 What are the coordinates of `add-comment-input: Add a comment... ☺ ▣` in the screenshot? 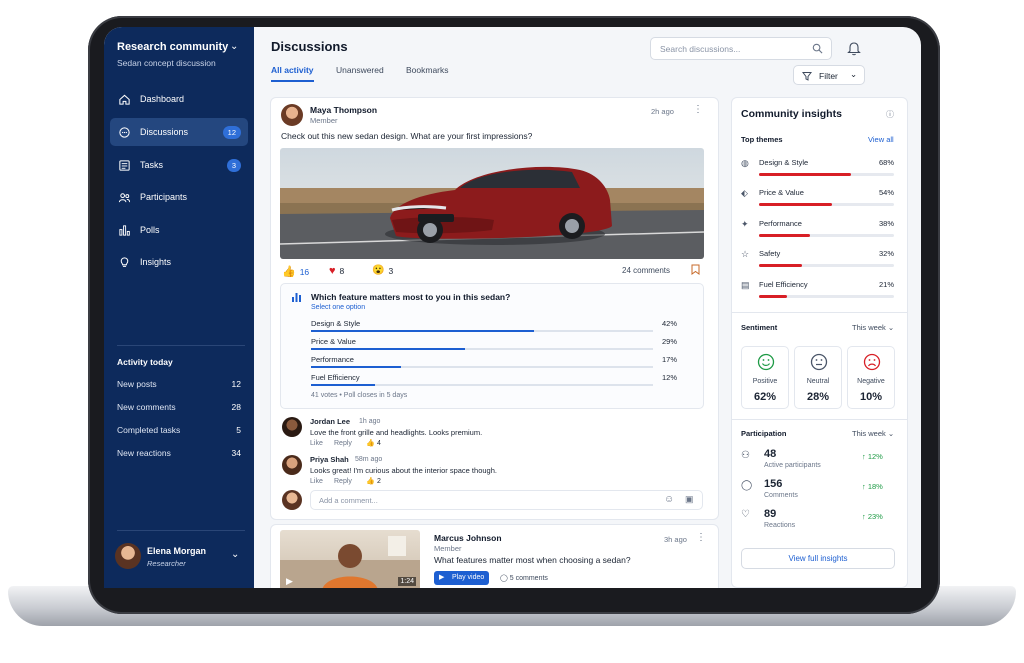 It's located at (506, 500).